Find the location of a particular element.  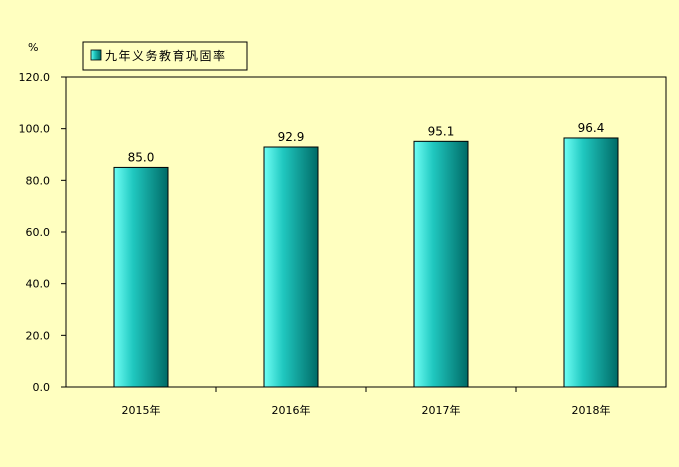

legend-label: 九年义务教育巩固率 is located at coordinates (166, 55).